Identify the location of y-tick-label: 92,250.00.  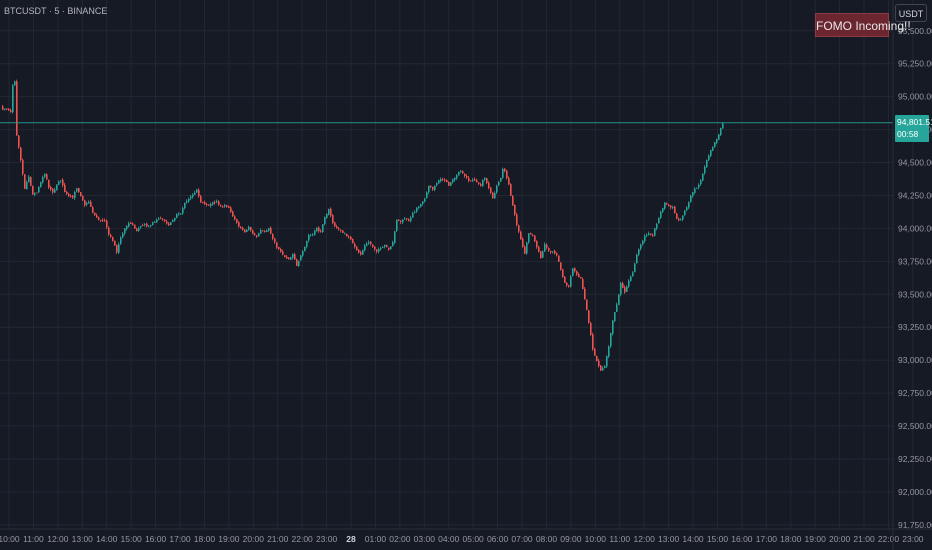
(915, 459).